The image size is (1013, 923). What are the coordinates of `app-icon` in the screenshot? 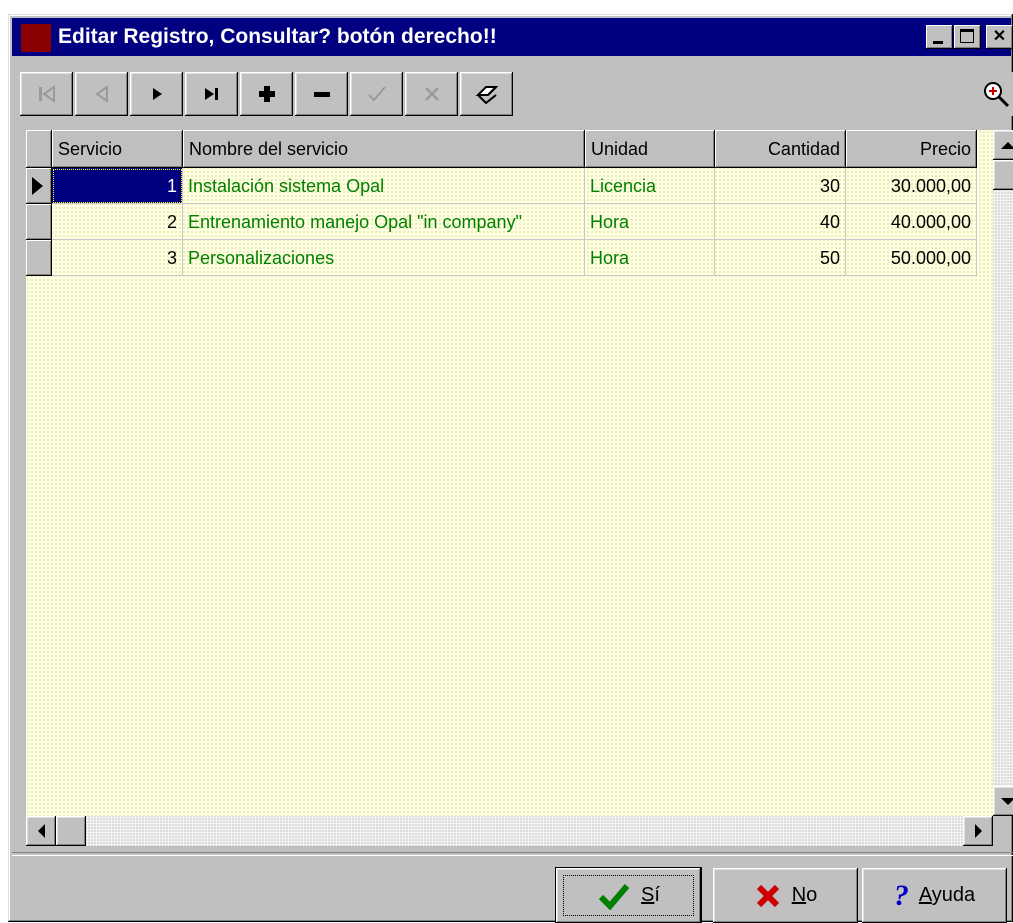 It's located at (36, 38).